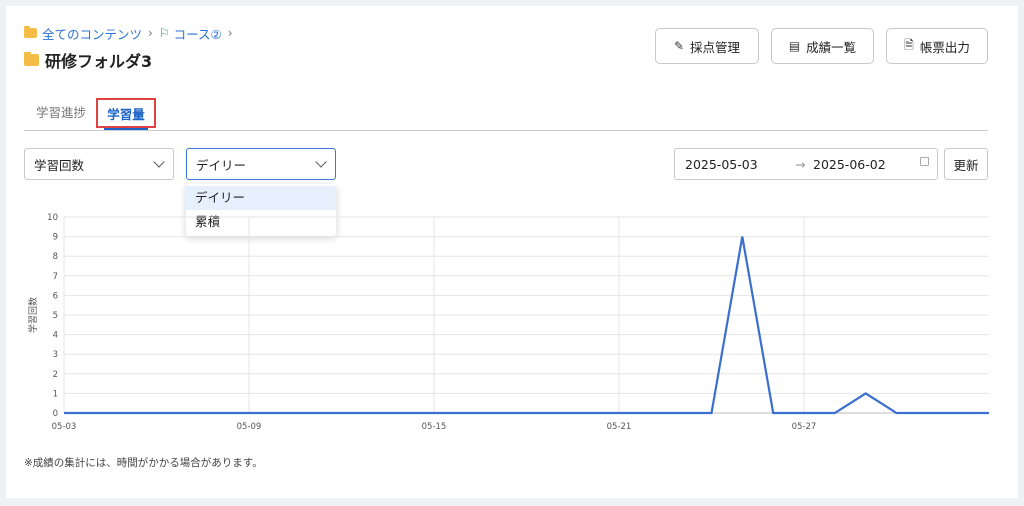  Describe the element at coordinates (55, 238) in the screenshot. I see `y-tick-label: 9` at that location.